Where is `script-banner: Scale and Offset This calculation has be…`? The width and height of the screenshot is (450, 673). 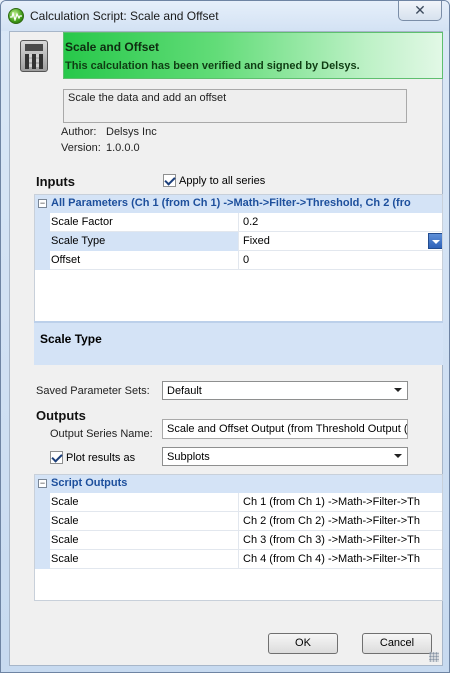
script-banner: Scale and Offset This calculation has be… is located at coordinates (253, 55).